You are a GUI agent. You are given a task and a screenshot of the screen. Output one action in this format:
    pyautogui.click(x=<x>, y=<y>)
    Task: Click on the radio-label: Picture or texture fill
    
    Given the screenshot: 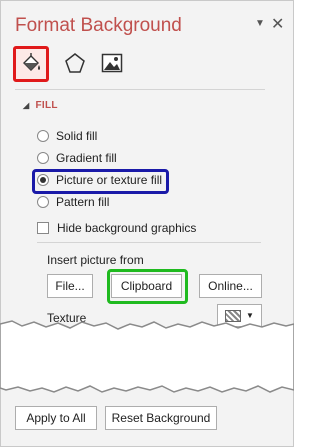 What is the action you would take?
    pyautogui.click(x=109, y=180)
    